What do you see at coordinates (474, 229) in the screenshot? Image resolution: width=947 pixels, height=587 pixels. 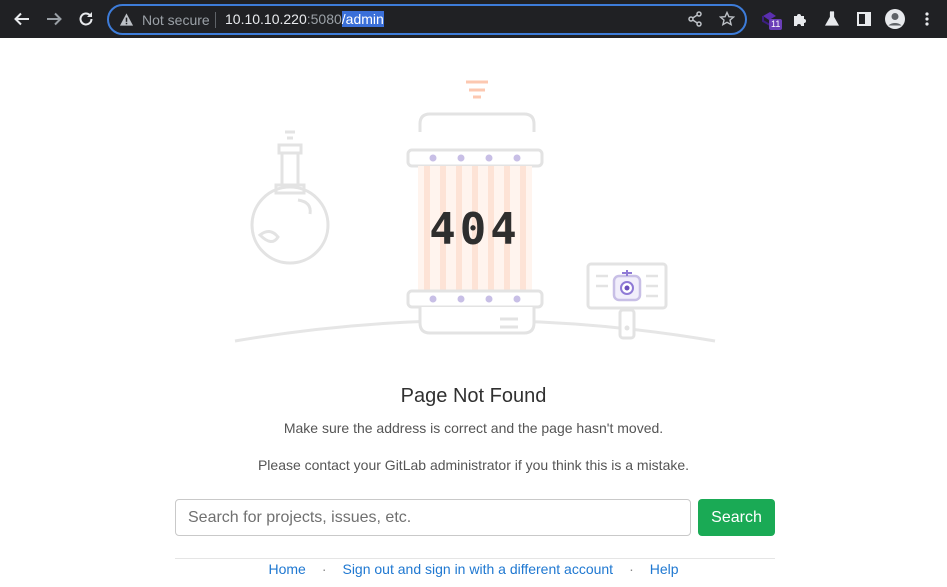 I see `error-code: 404` at bounding box center [474, 229].